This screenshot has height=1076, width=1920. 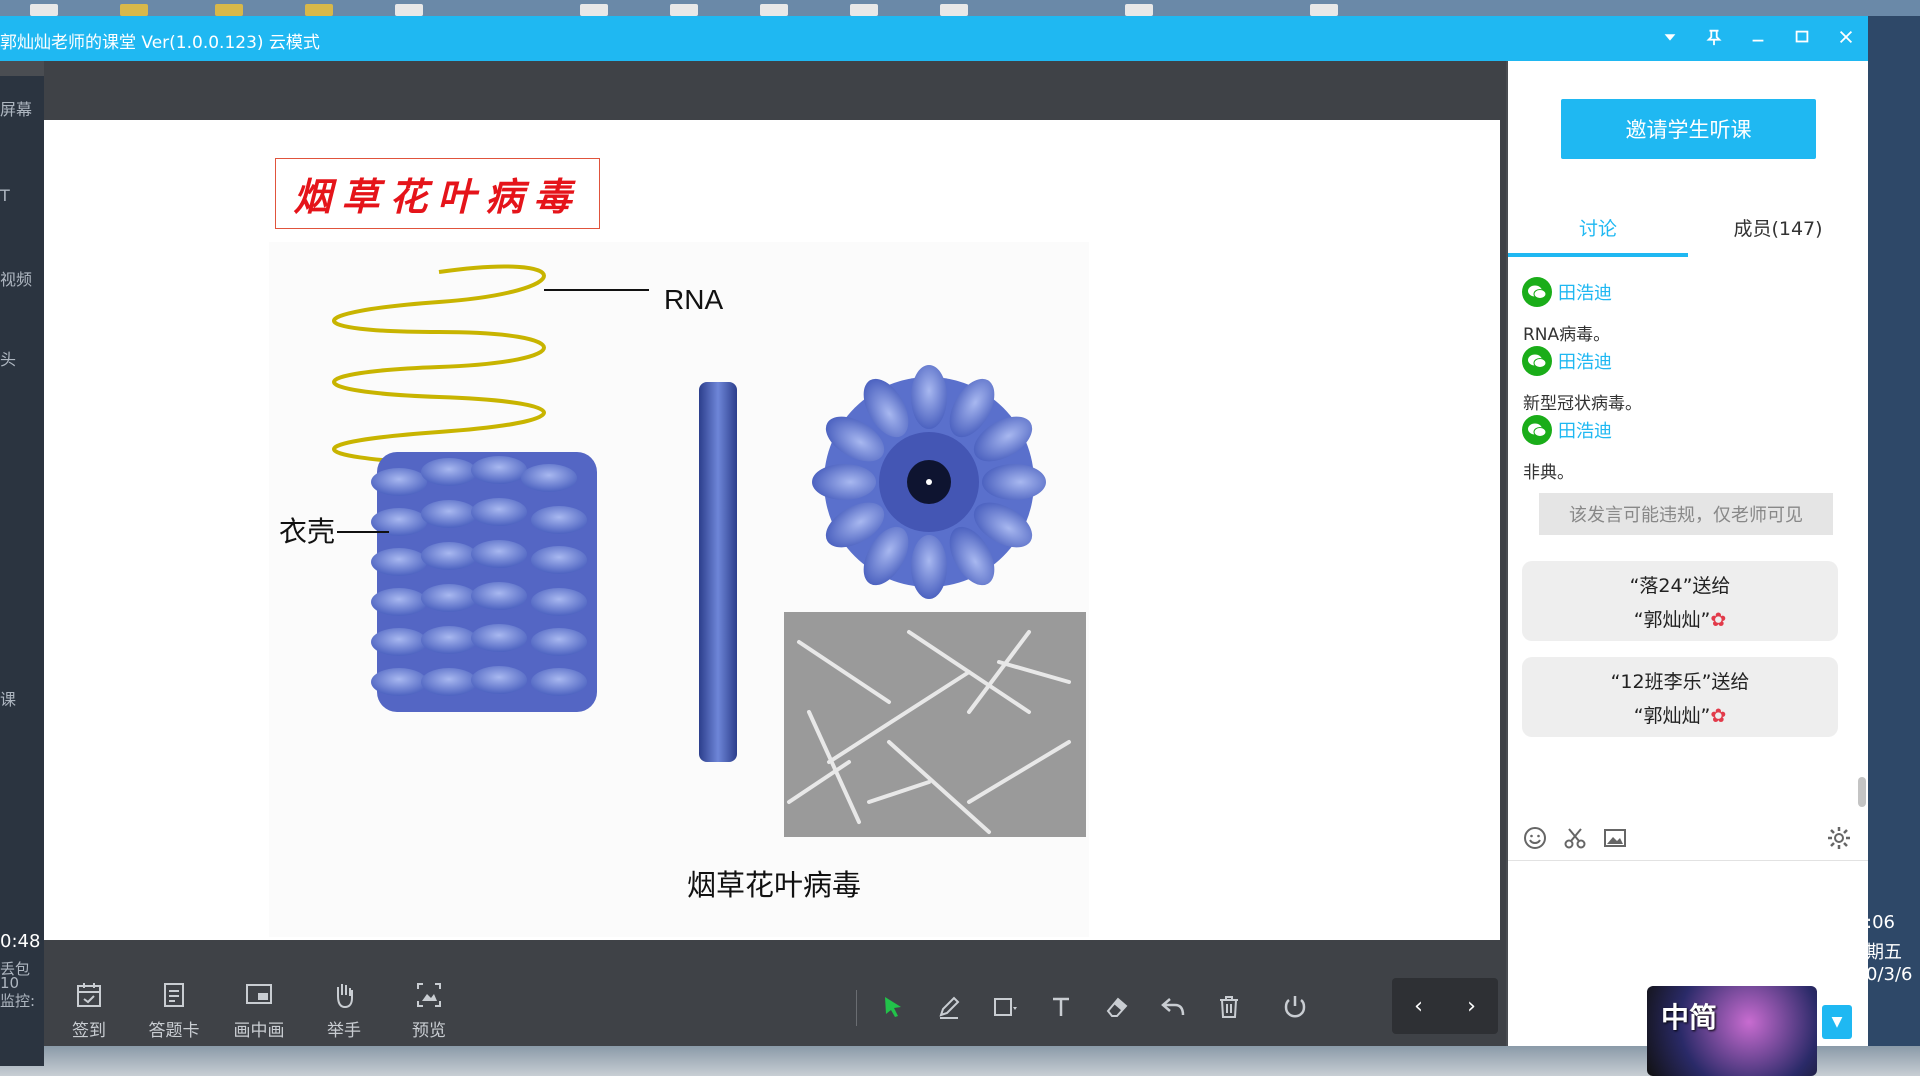 What do you see at coordinates (89, 995) in the screenshot?
I see `calendar-check-icon` at bounding box center [89, 995].